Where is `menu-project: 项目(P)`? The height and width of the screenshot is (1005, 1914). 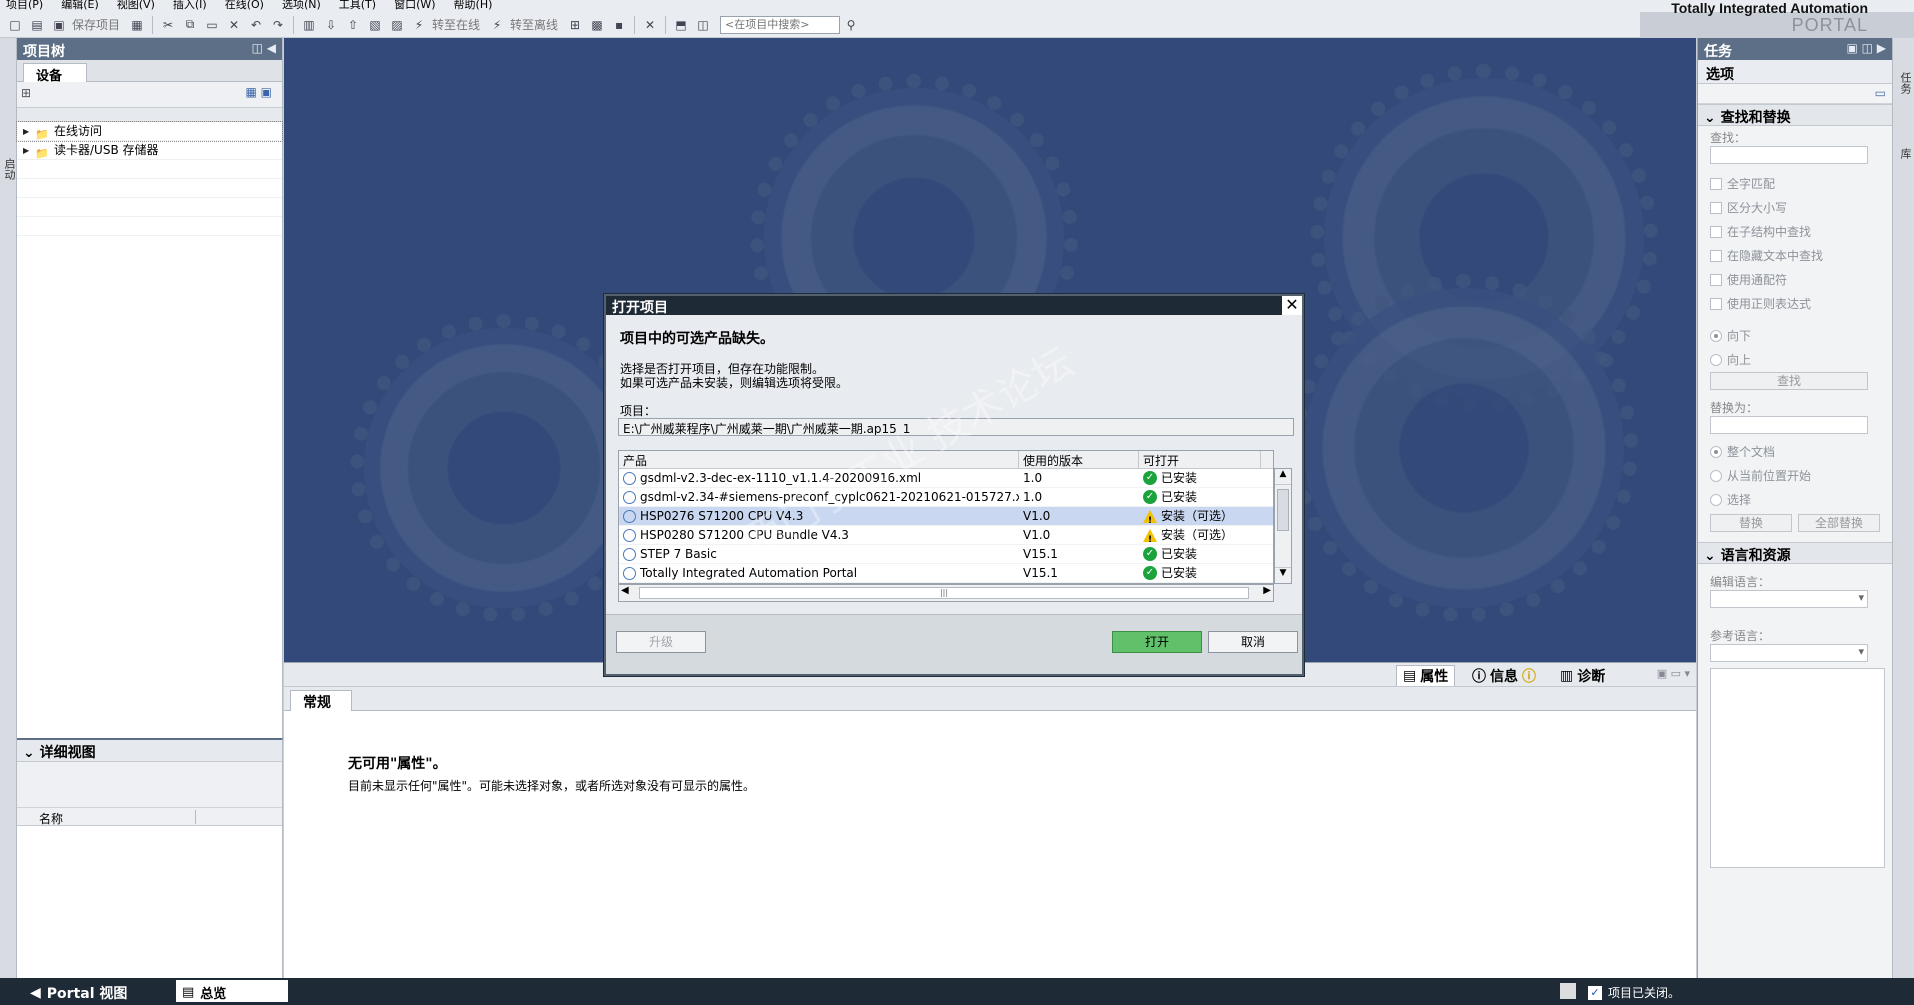 menu-project: 项目(P) is located at coordinates (24, 6).